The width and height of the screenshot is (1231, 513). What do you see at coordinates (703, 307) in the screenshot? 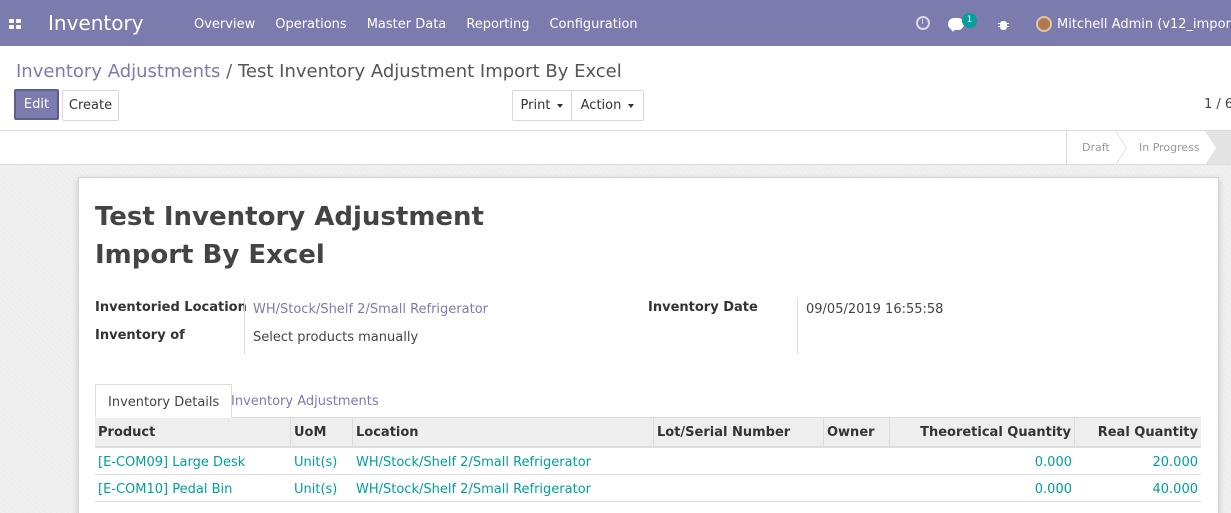
I see `inventory-date-label: Inventory Date` at bounding box center [703, 307].